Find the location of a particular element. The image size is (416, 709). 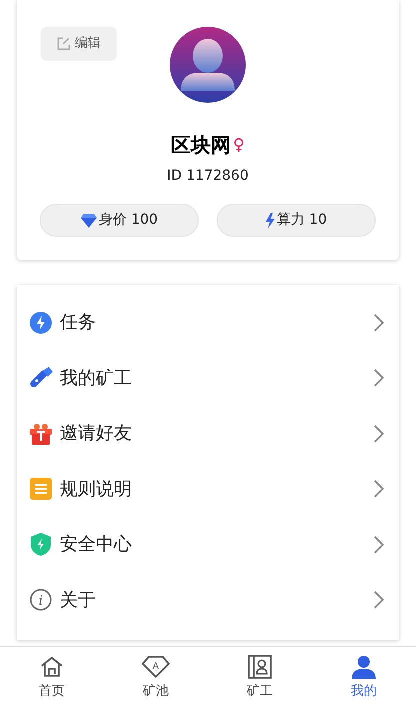

menu-item: 邀请好友 is located at coordinates (208, 434).